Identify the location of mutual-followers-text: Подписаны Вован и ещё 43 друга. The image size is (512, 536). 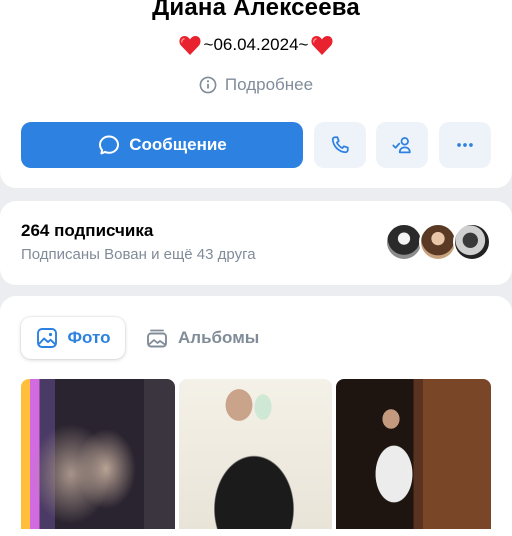
(138, 254).